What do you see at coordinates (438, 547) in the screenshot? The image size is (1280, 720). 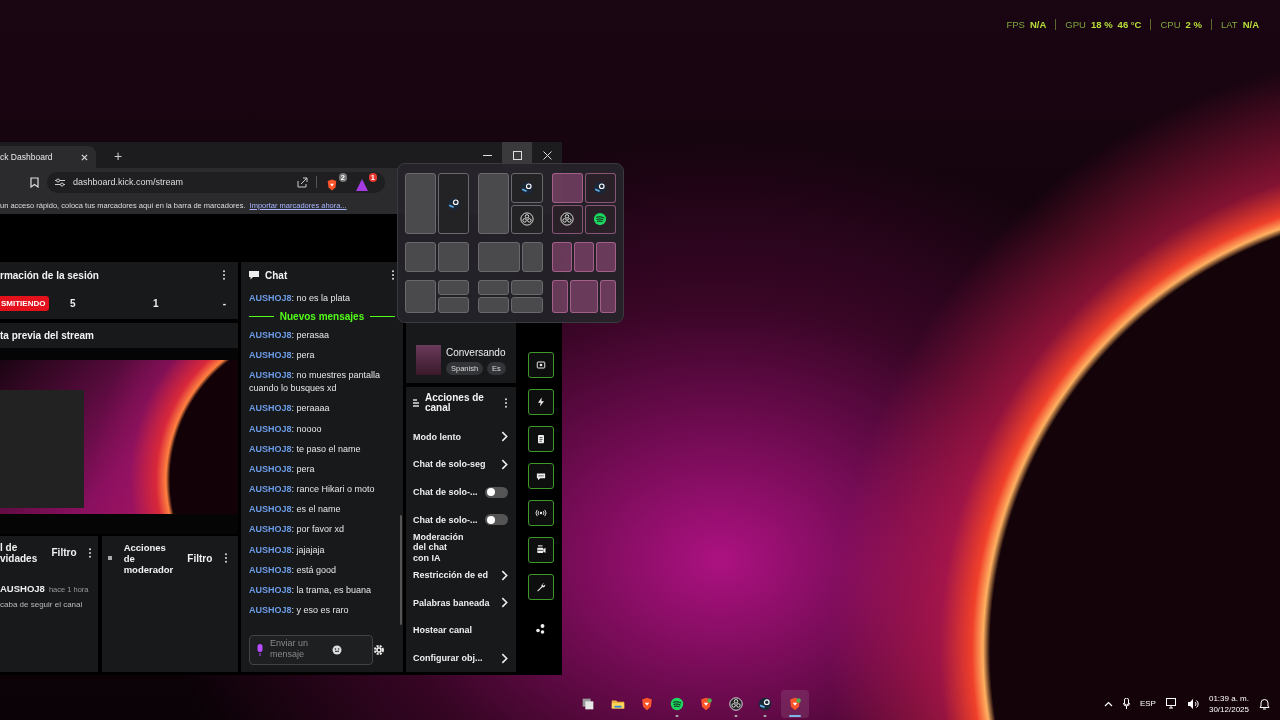 I see `channel-action-item: Moderación del chat con IA` at bounding box center [438, 547].